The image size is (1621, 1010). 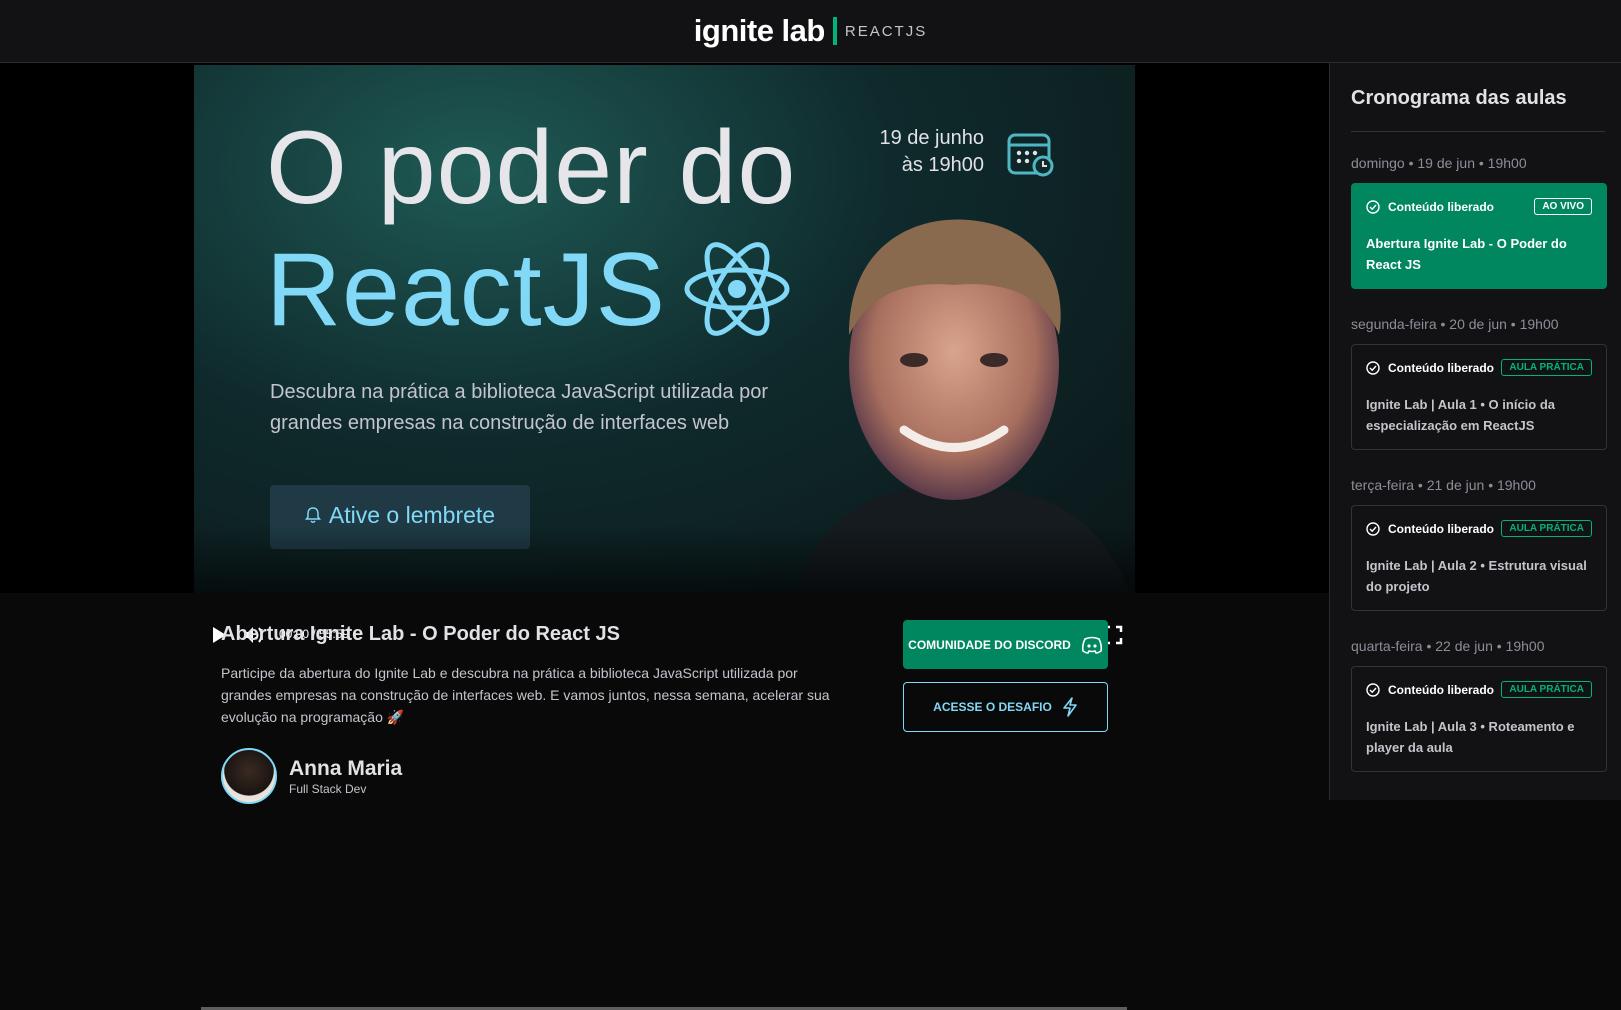 I want to click on author-role: Full Stack Dev, so click(x=328, y=789).